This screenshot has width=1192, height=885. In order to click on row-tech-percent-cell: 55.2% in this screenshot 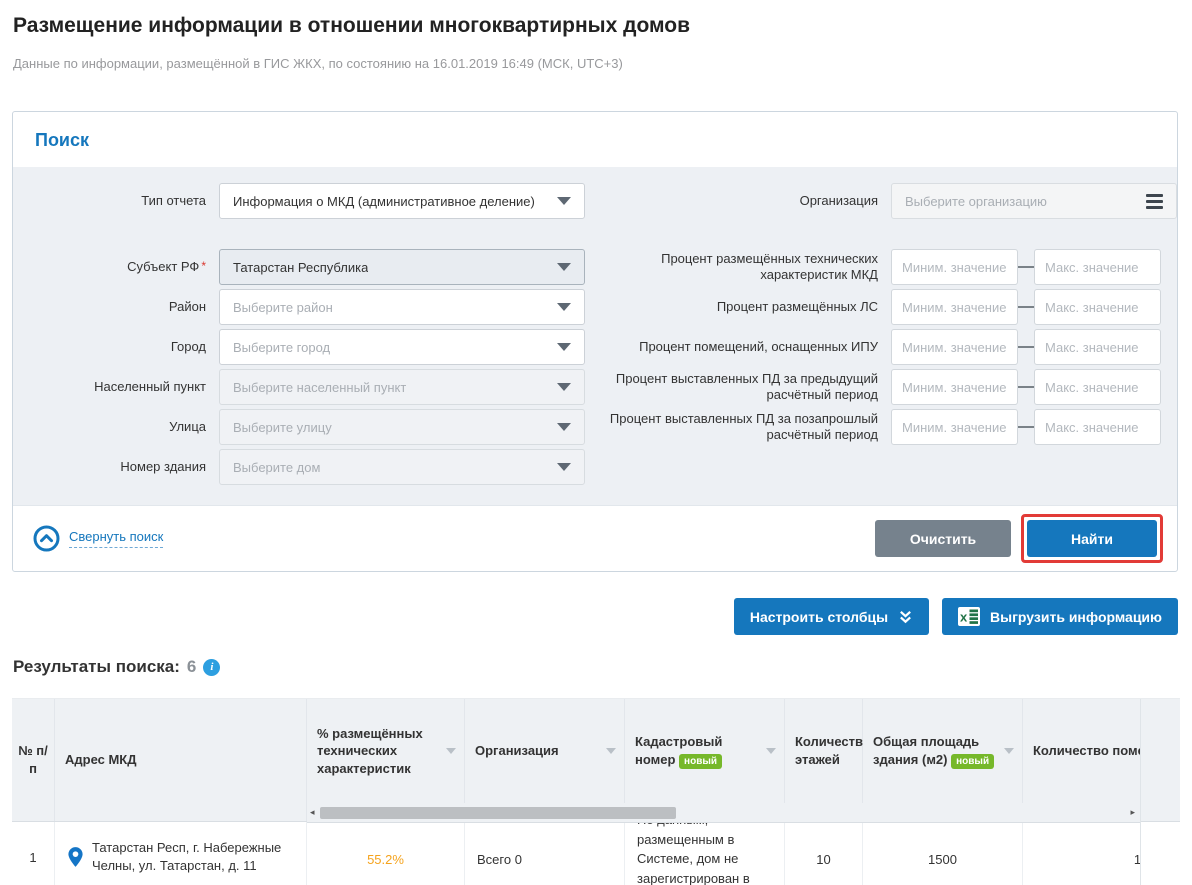, I will do `click(386, 854)`.